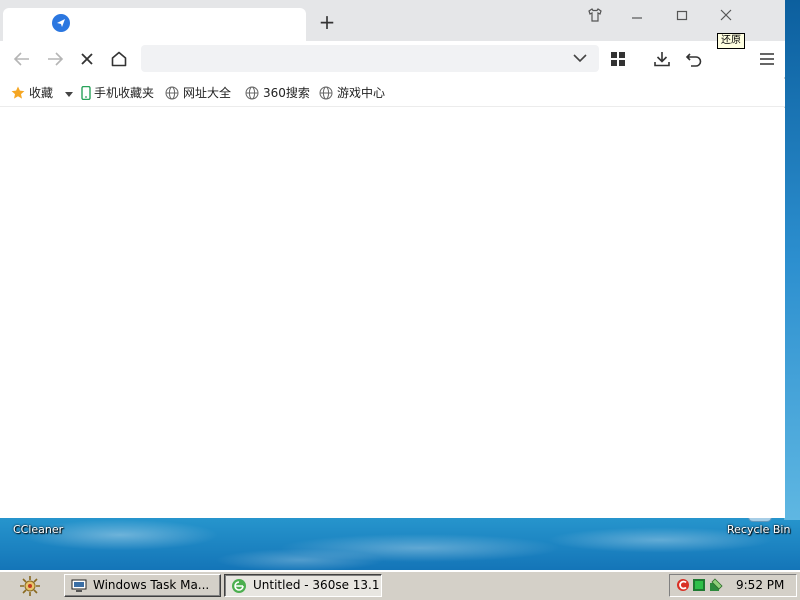  I want to click on browser-toolbar, so click(392, 59).